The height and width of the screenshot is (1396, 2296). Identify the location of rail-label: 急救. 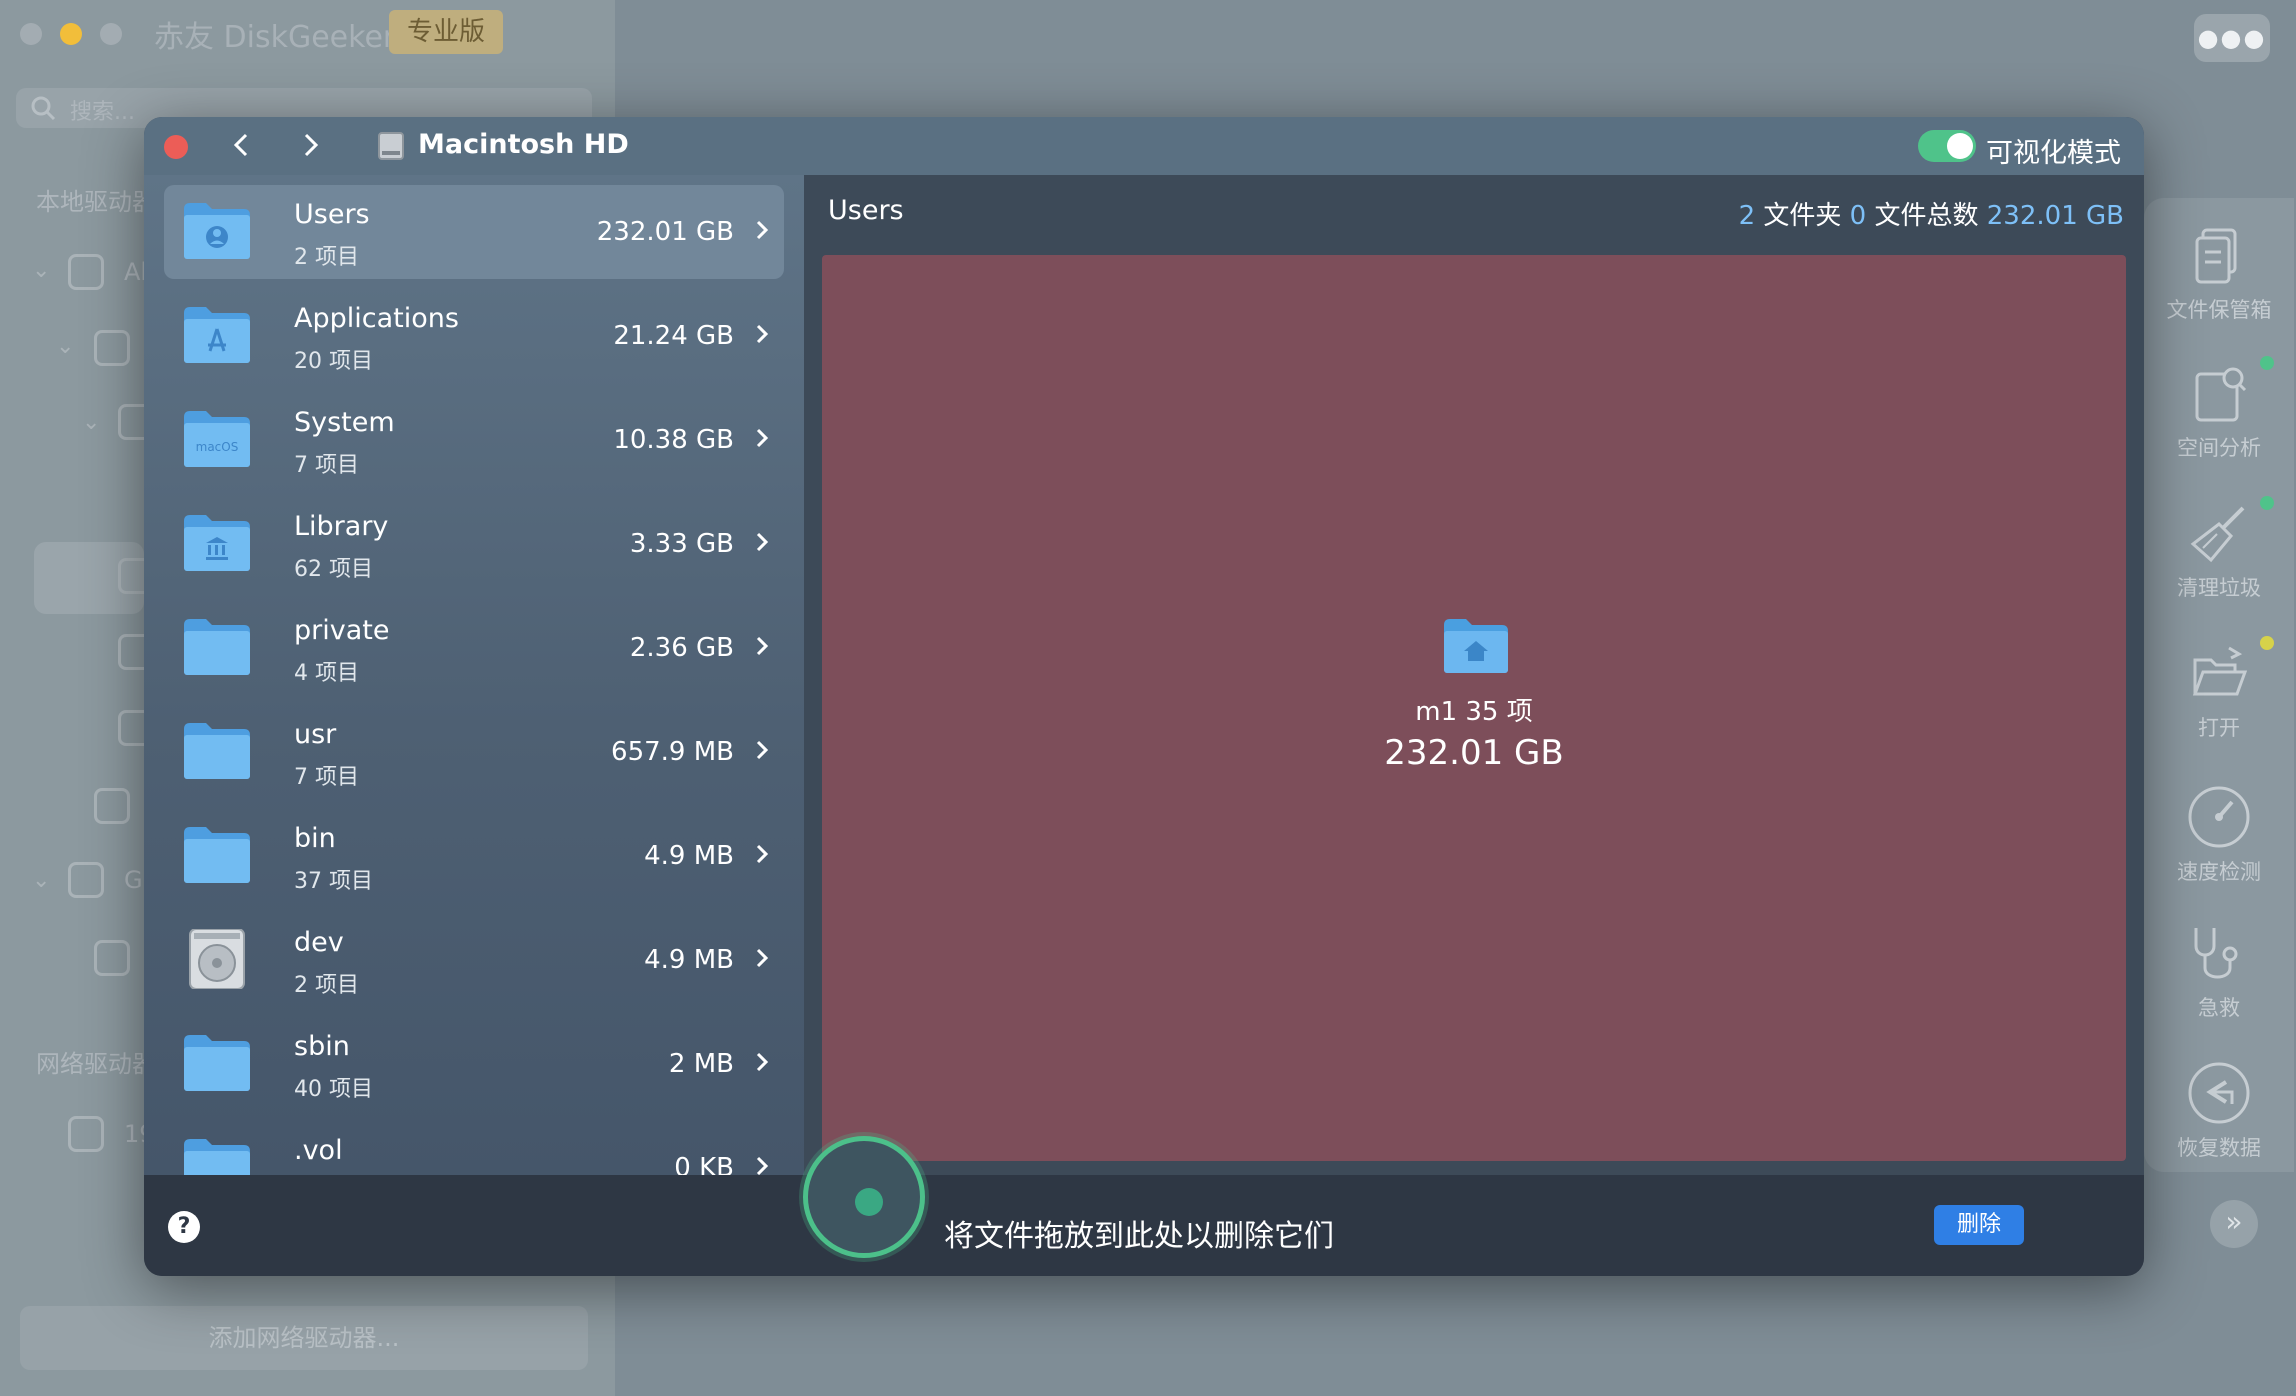
(2219, 1008).